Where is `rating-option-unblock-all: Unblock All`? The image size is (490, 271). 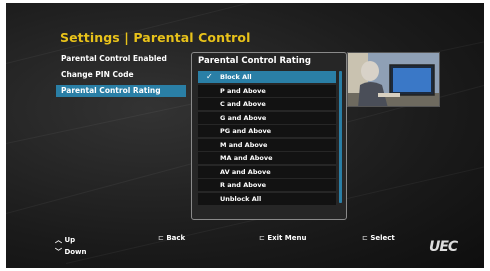
rating-option-unblock-all: Unblock All is located at coordinates (267, 198).